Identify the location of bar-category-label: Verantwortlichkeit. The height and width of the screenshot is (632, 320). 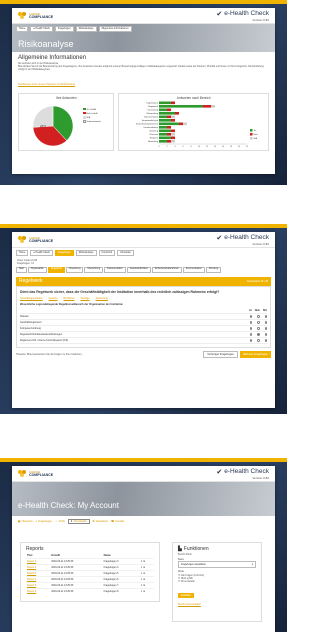
(150, 120).